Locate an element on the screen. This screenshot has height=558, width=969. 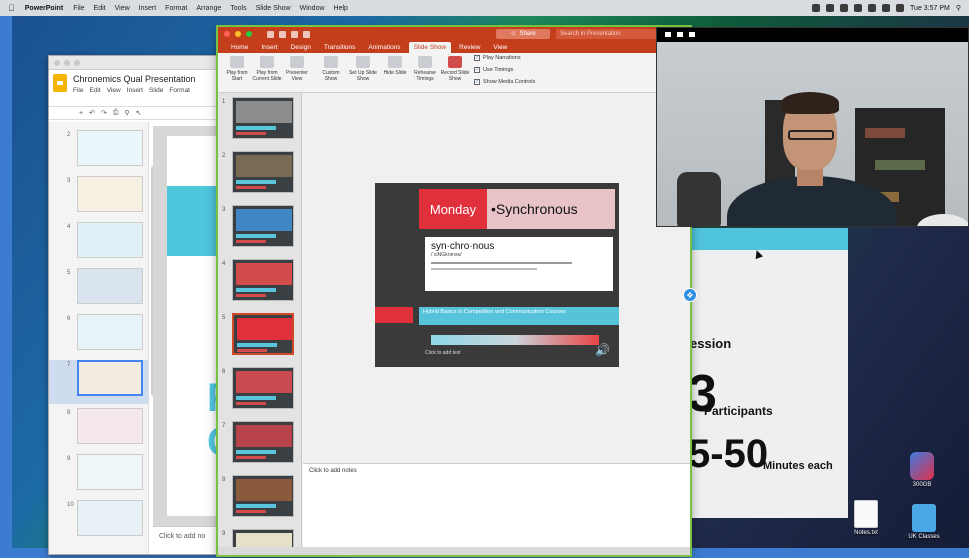
play-from-start-button: Play from Start is located at coordinates (237, 73).